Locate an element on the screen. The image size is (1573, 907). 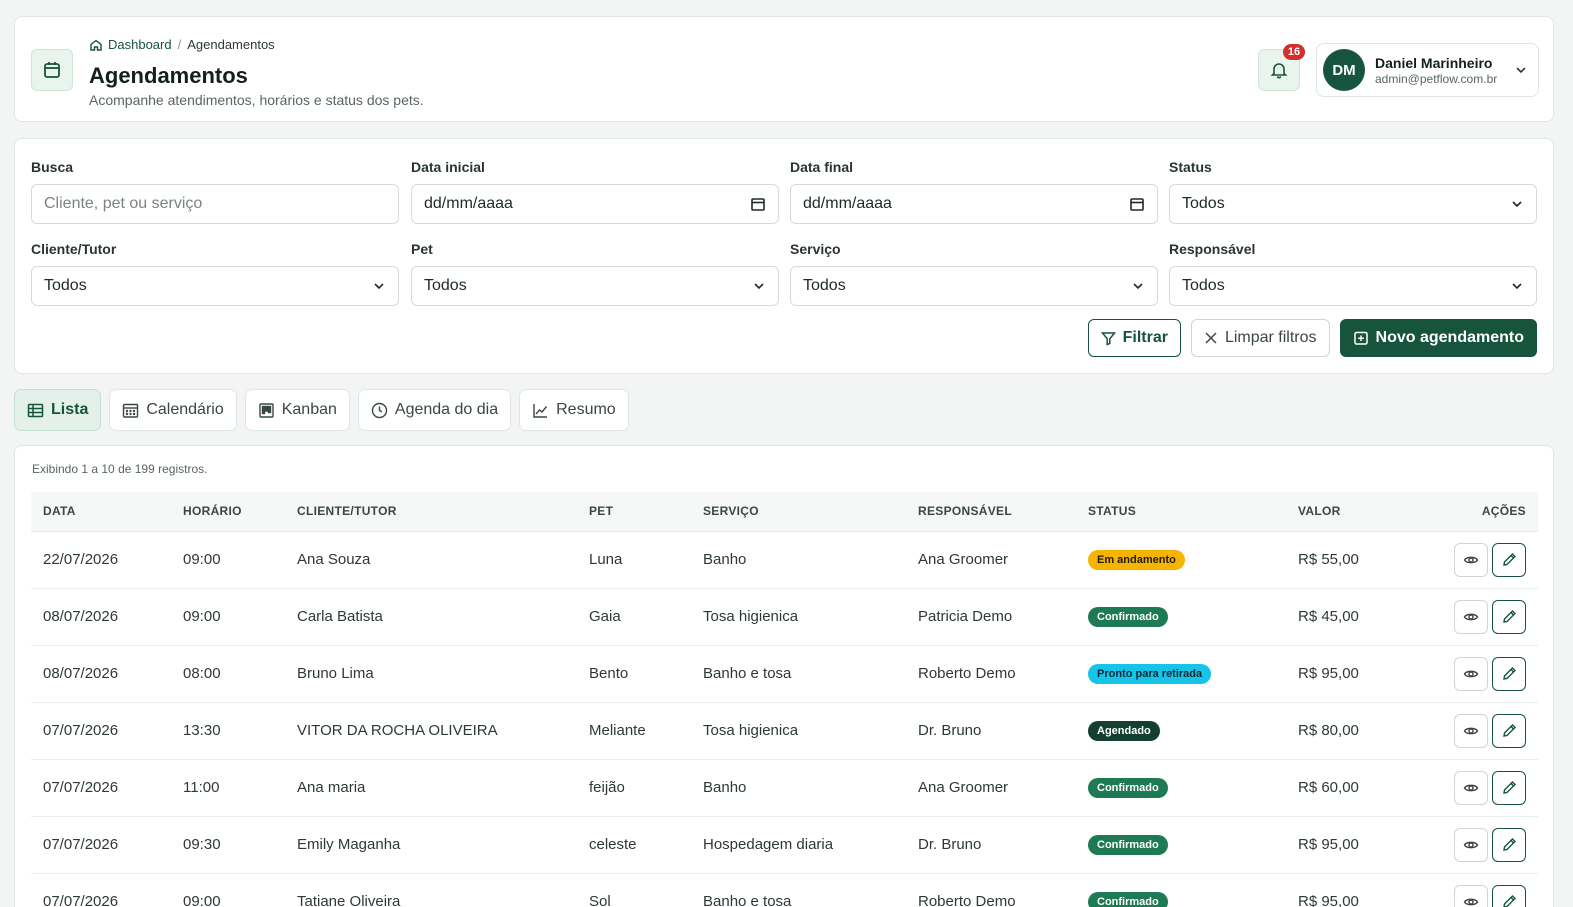
cell-pet: Sol is located at coordinates (634, 890).